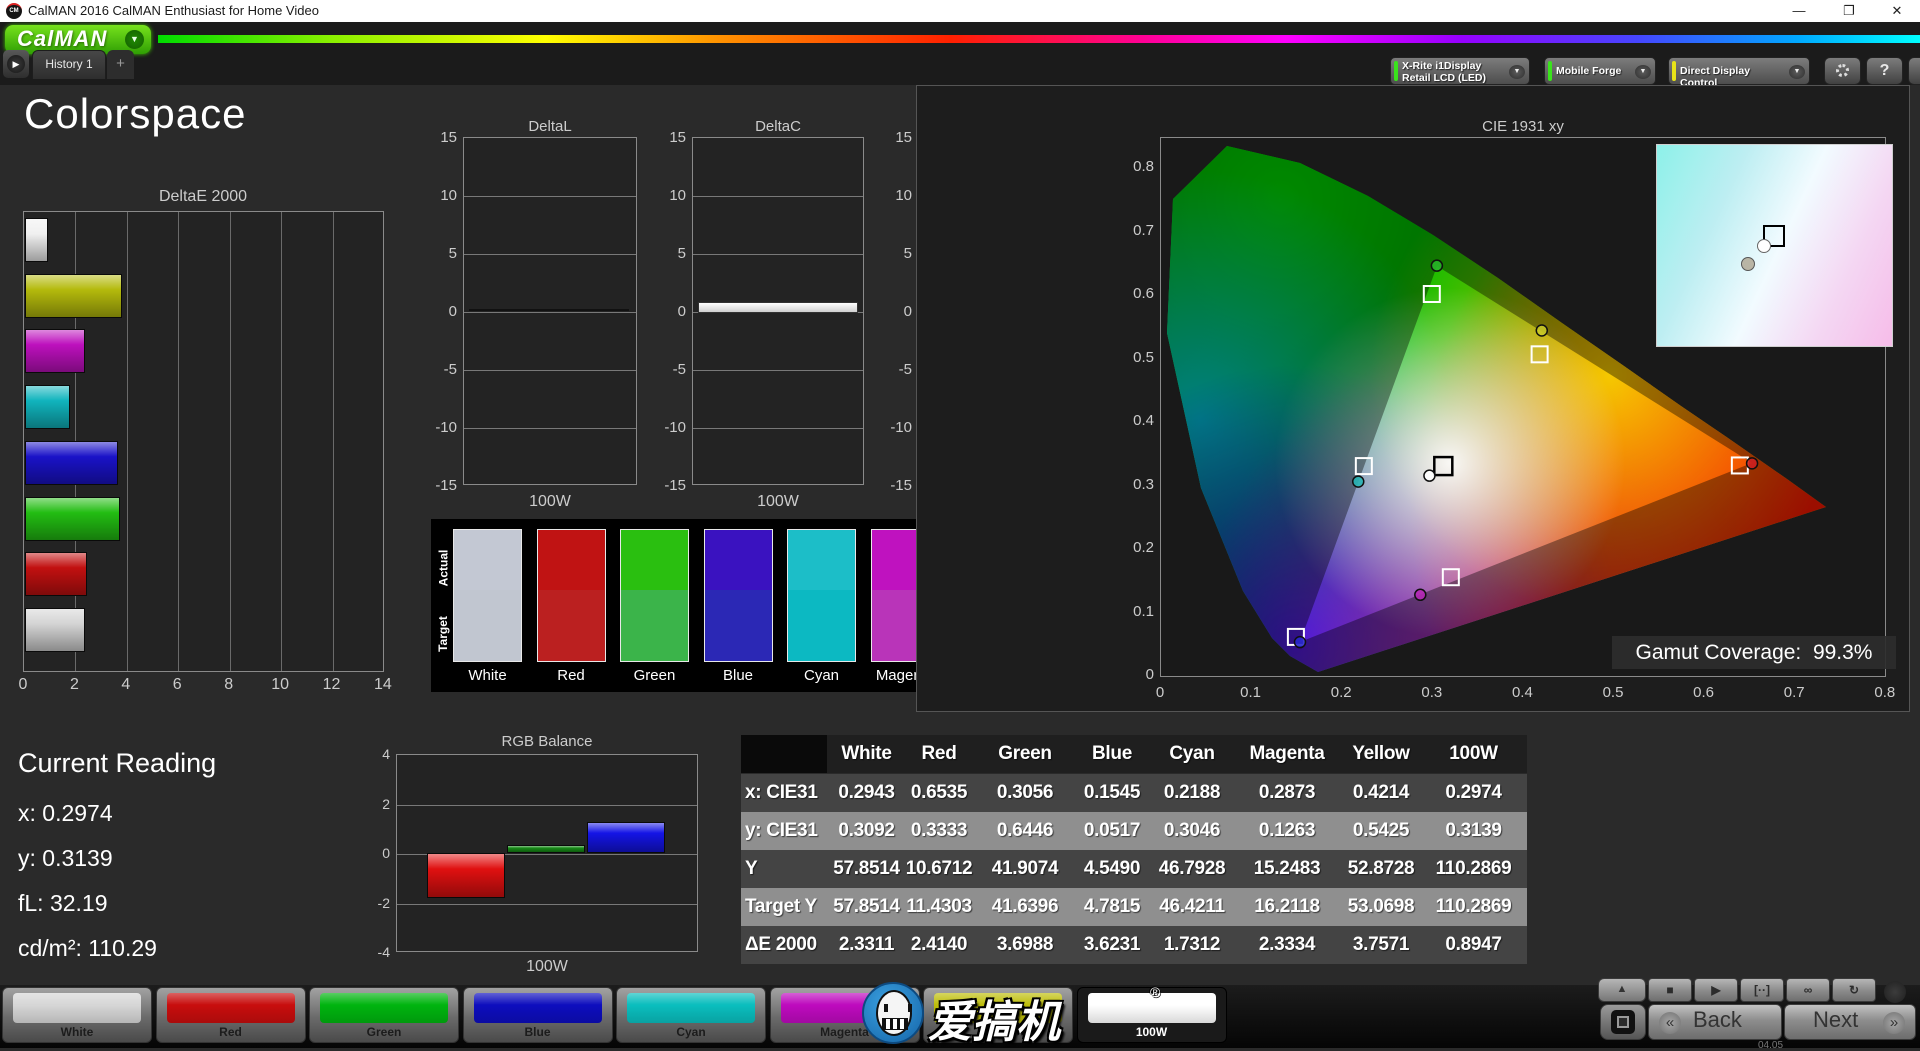  Describe the element at coordinates (1854, 990) in the screenshot. I see `transport-refresh-button: ↻` at that location.